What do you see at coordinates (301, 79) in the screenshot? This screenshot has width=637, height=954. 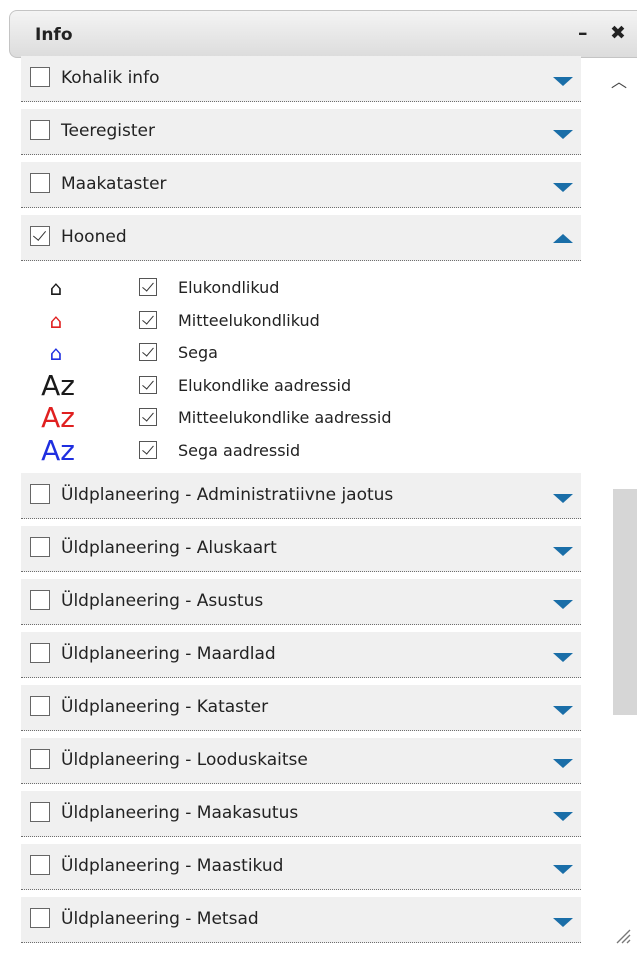 I see `layer-row: Kohalik info` at bounding box center [301, 79].